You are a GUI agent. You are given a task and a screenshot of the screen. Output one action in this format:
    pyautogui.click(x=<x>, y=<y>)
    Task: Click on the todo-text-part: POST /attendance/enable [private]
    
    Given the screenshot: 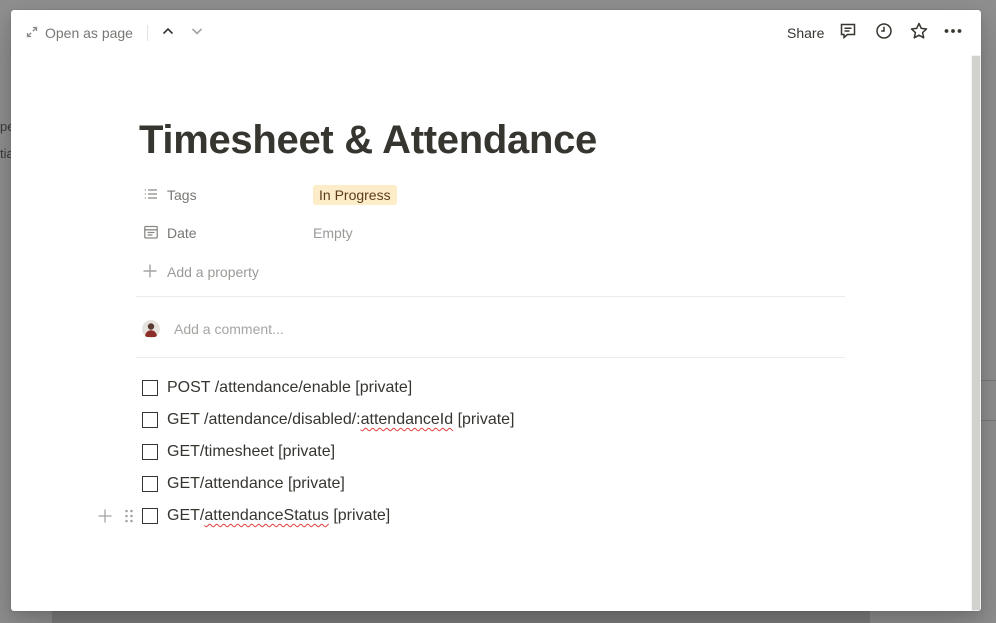 What is the action you would take?
    pyautogui.click(x=290, y=387)
    